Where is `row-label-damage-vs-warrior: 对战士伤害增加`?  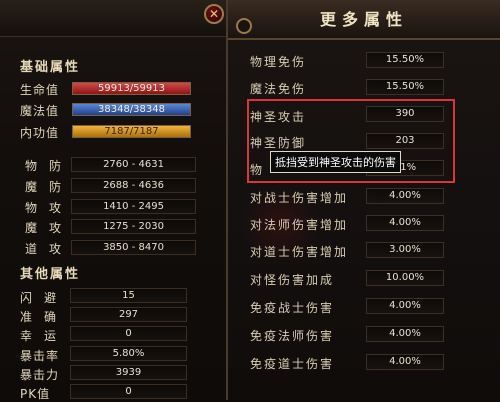
row-label-damage-vs-warrior: 对战士伤害增加 is located at coordinates (299, 198).